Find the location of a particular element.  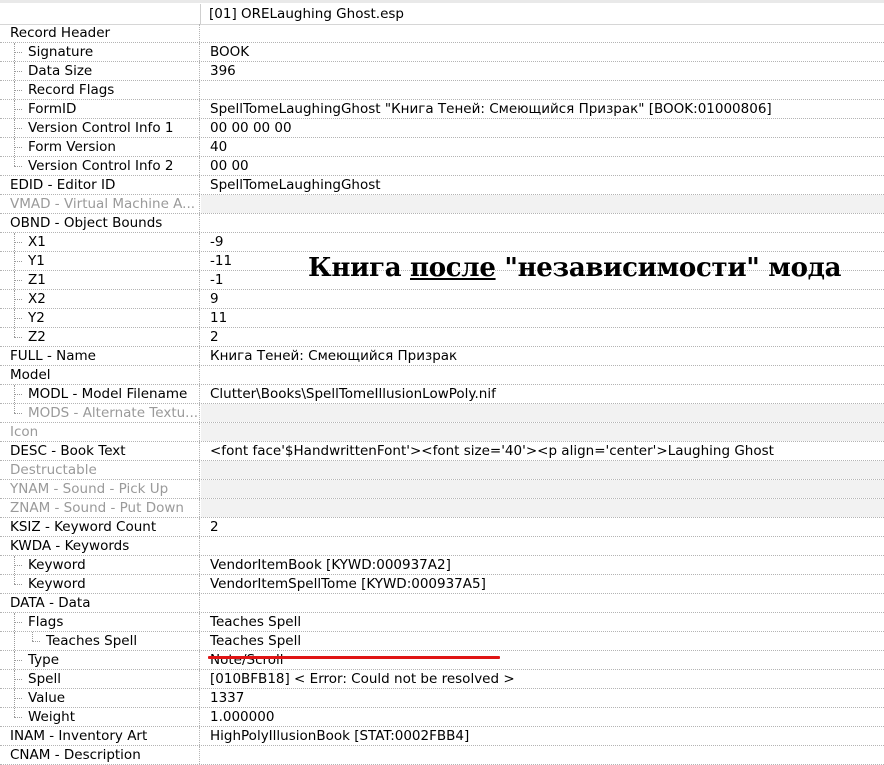

tree-row: KSIZ - Keyword Count 2 is located at coordinates (442, 527).